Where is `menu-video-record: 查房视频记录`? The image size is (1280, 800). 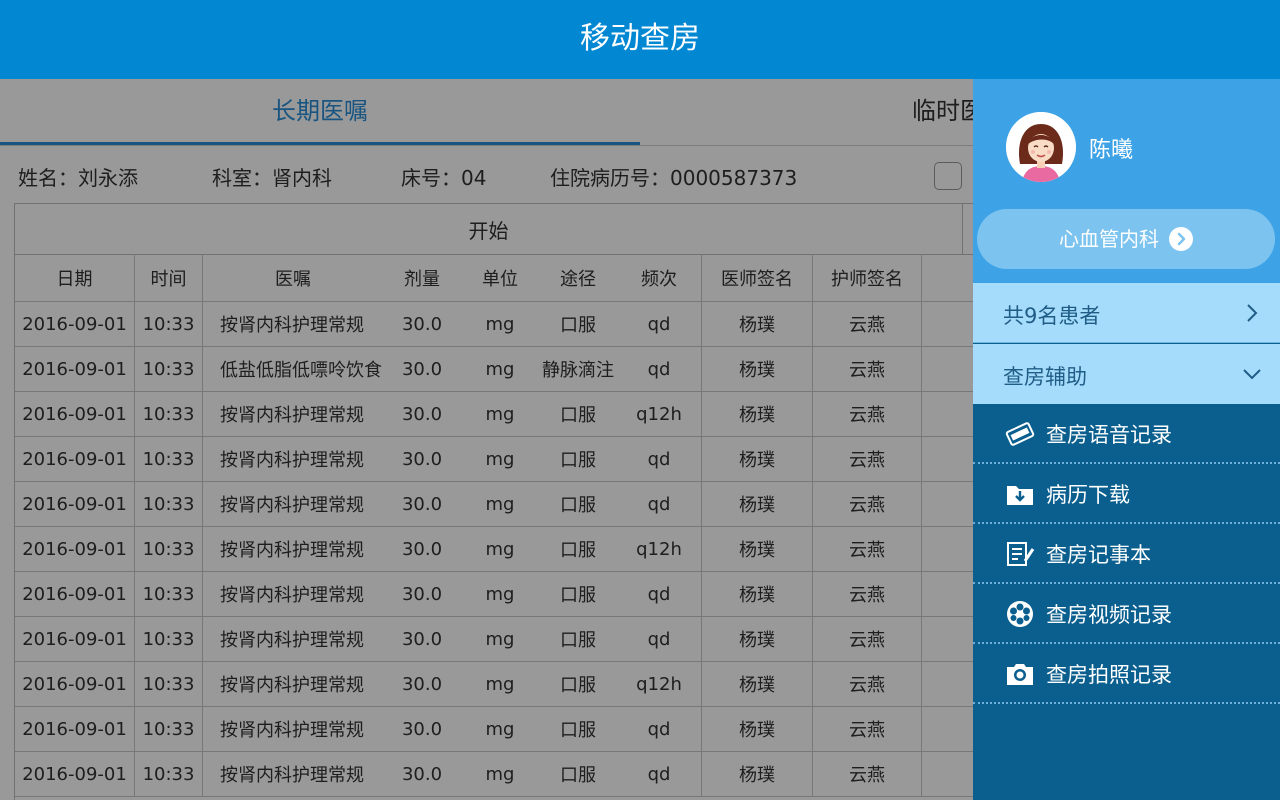 menu-video-record: 查房视频记录 is located at coordinates (1126, 614).